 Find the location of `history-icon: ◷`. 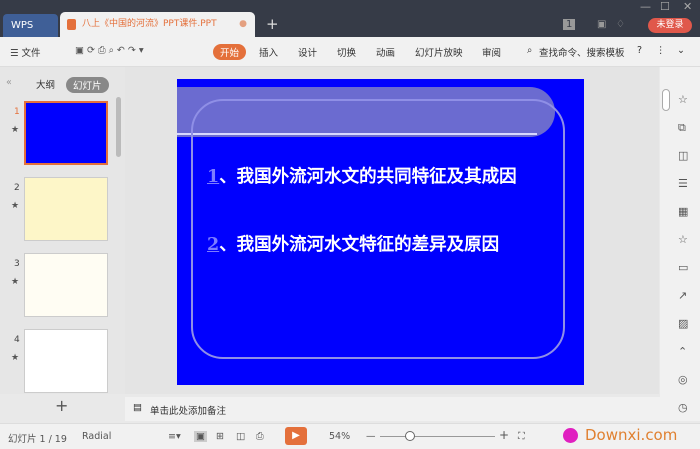

history-icon: ◷ is located at coordinates (683, 407).